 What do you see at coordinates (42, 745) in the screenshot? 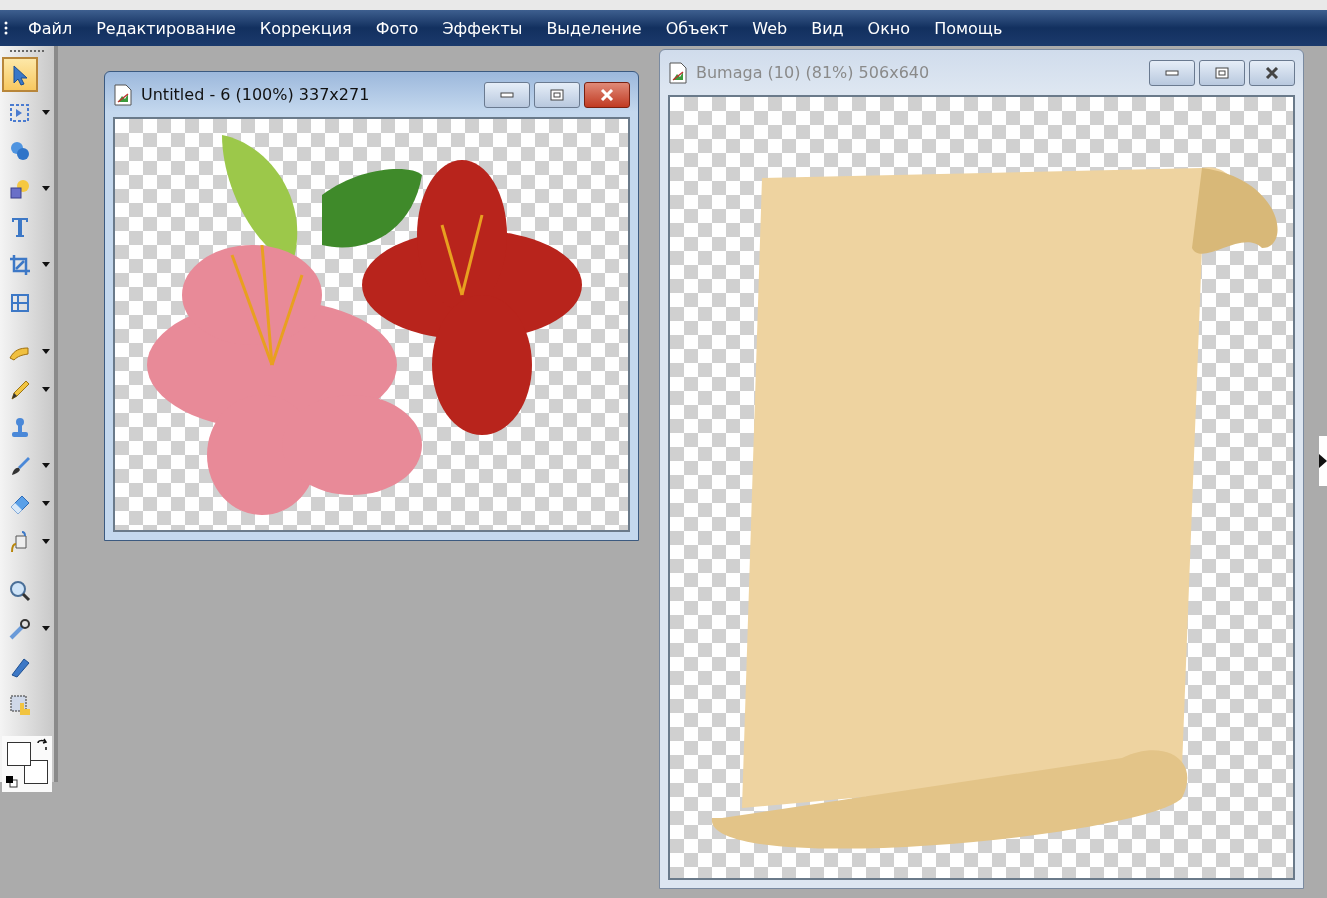
I see `swap-colors-icon` at bounding box center [42, 745].